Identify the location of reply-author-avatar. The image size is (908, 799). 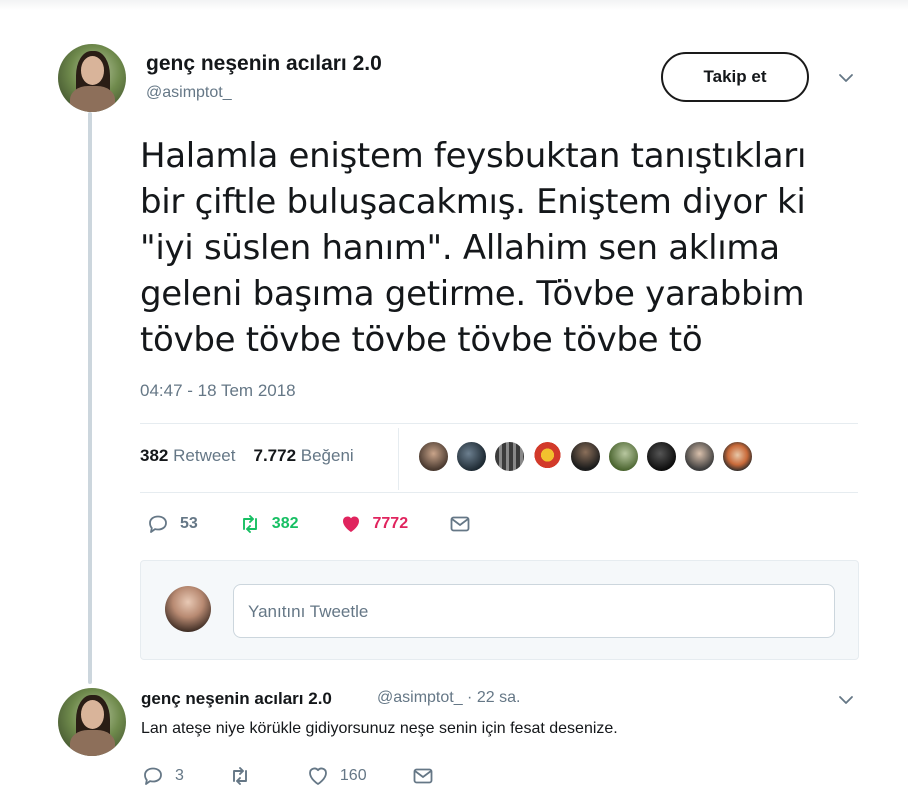
(92, 722).